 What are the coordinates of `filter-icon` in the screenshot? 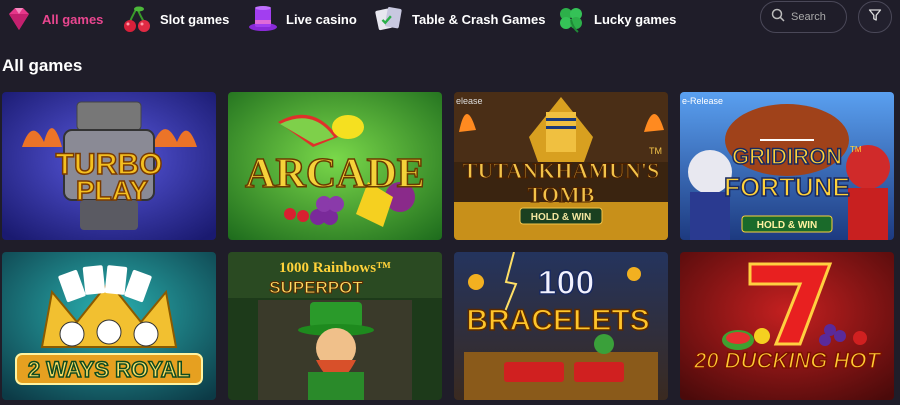 It's located at (875, 17).